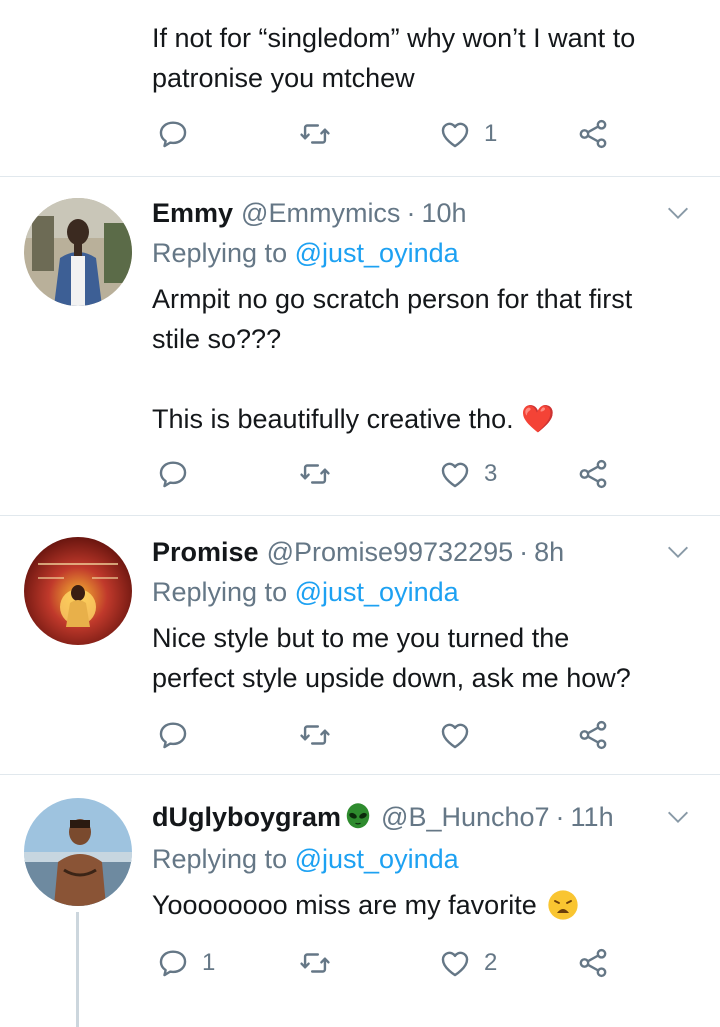 The width and height of the screenshot is (720, 1027). Describe the element at coordinates (217, 339) in the screenshot. I see `tweet-text-line: stile so???` at that location.